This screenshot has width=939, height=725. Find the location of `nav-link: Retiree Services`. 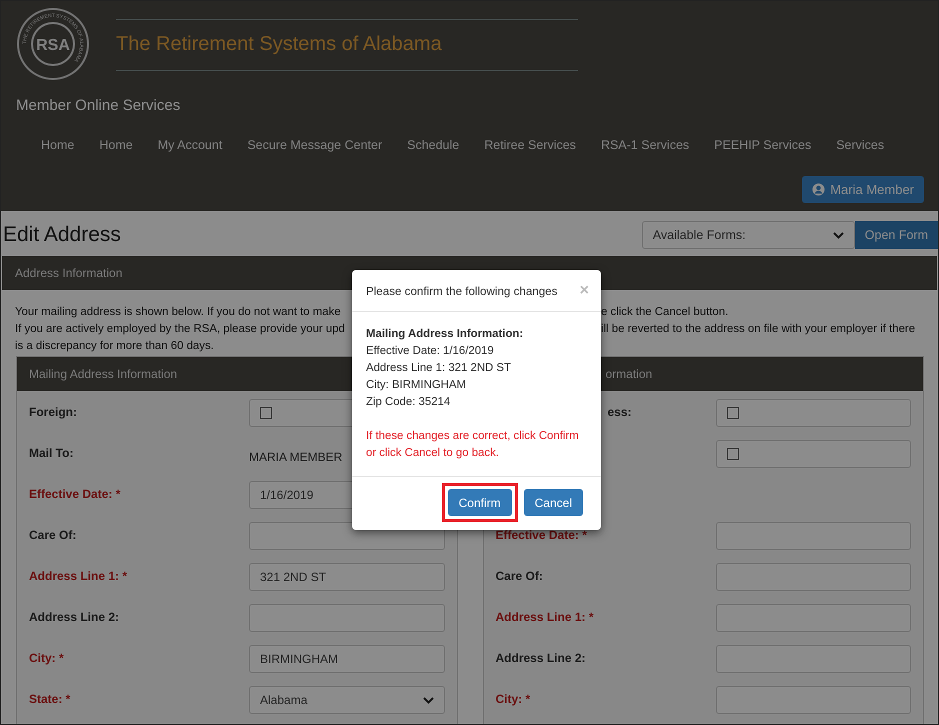

nav-link: Retiree Services is located at coordinates (530, 145).